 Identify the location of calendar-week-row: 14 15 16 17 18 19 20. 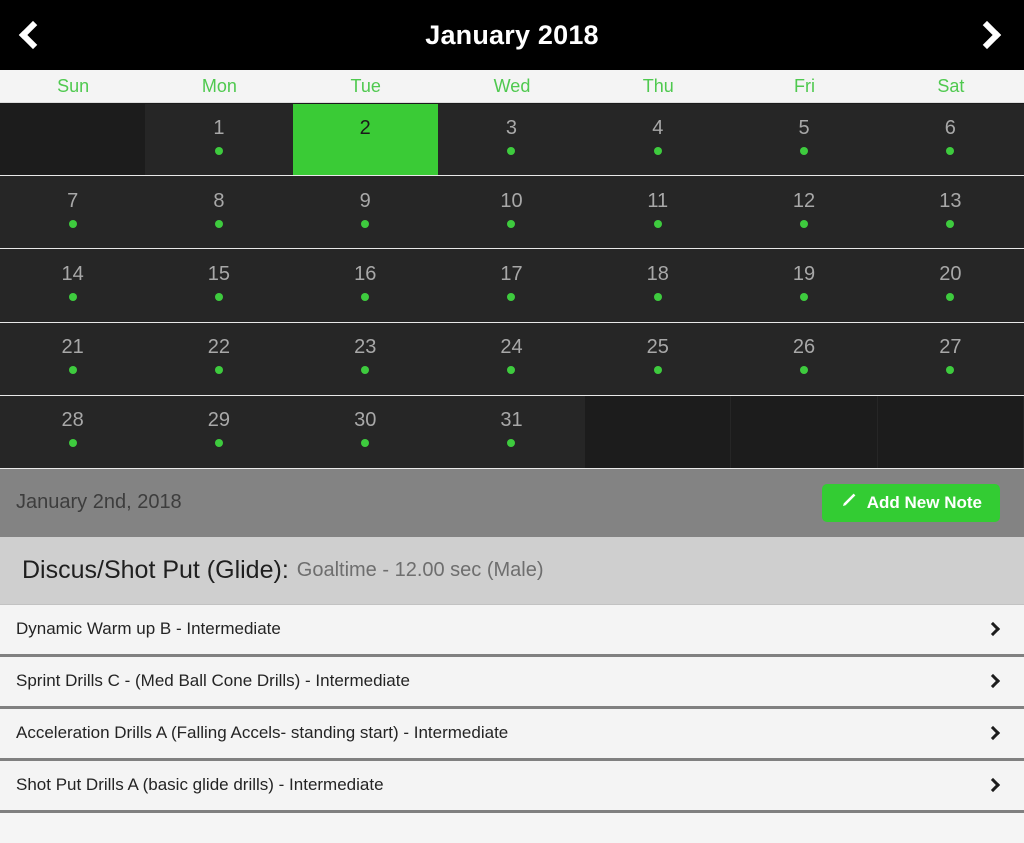
(512, 286).